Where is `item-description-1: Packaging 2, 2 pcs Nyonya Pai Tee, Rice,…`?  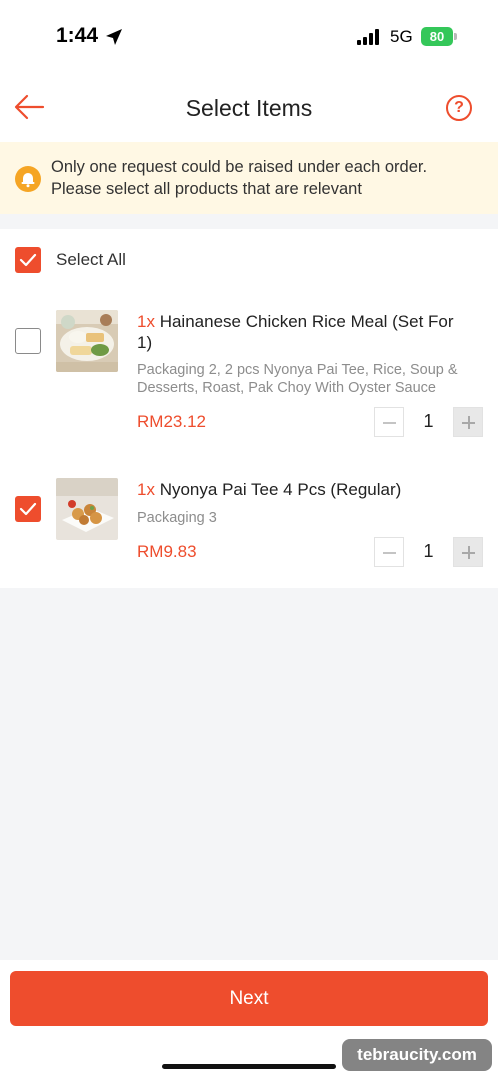 item-description-1: Packaging 2, 2 pcs Nyonya Pai Tee, Rice,… is located at coordinates (297, 379).